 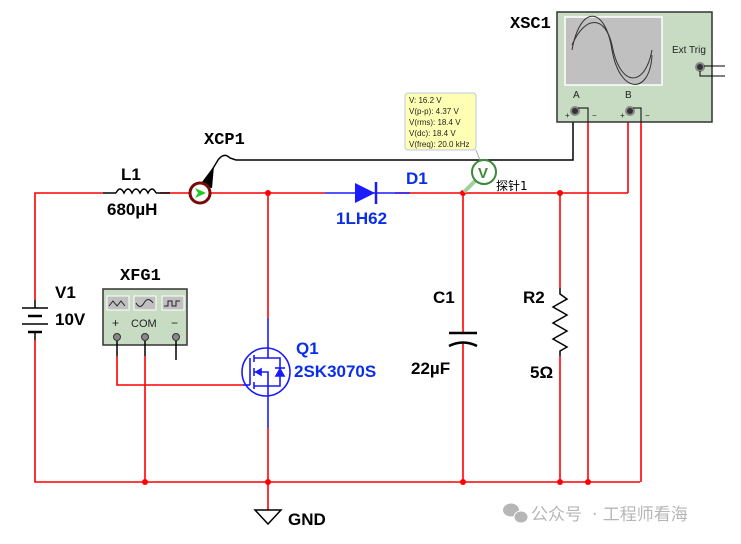 I want to click on ground-symbol: GND, so click(x=289, y=519).